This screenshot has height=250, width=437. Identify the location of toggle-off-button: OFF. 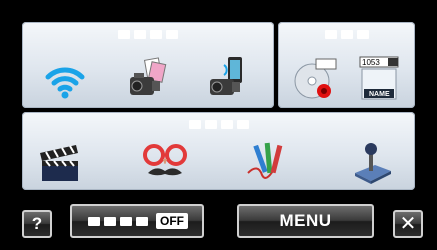
(137, 221).